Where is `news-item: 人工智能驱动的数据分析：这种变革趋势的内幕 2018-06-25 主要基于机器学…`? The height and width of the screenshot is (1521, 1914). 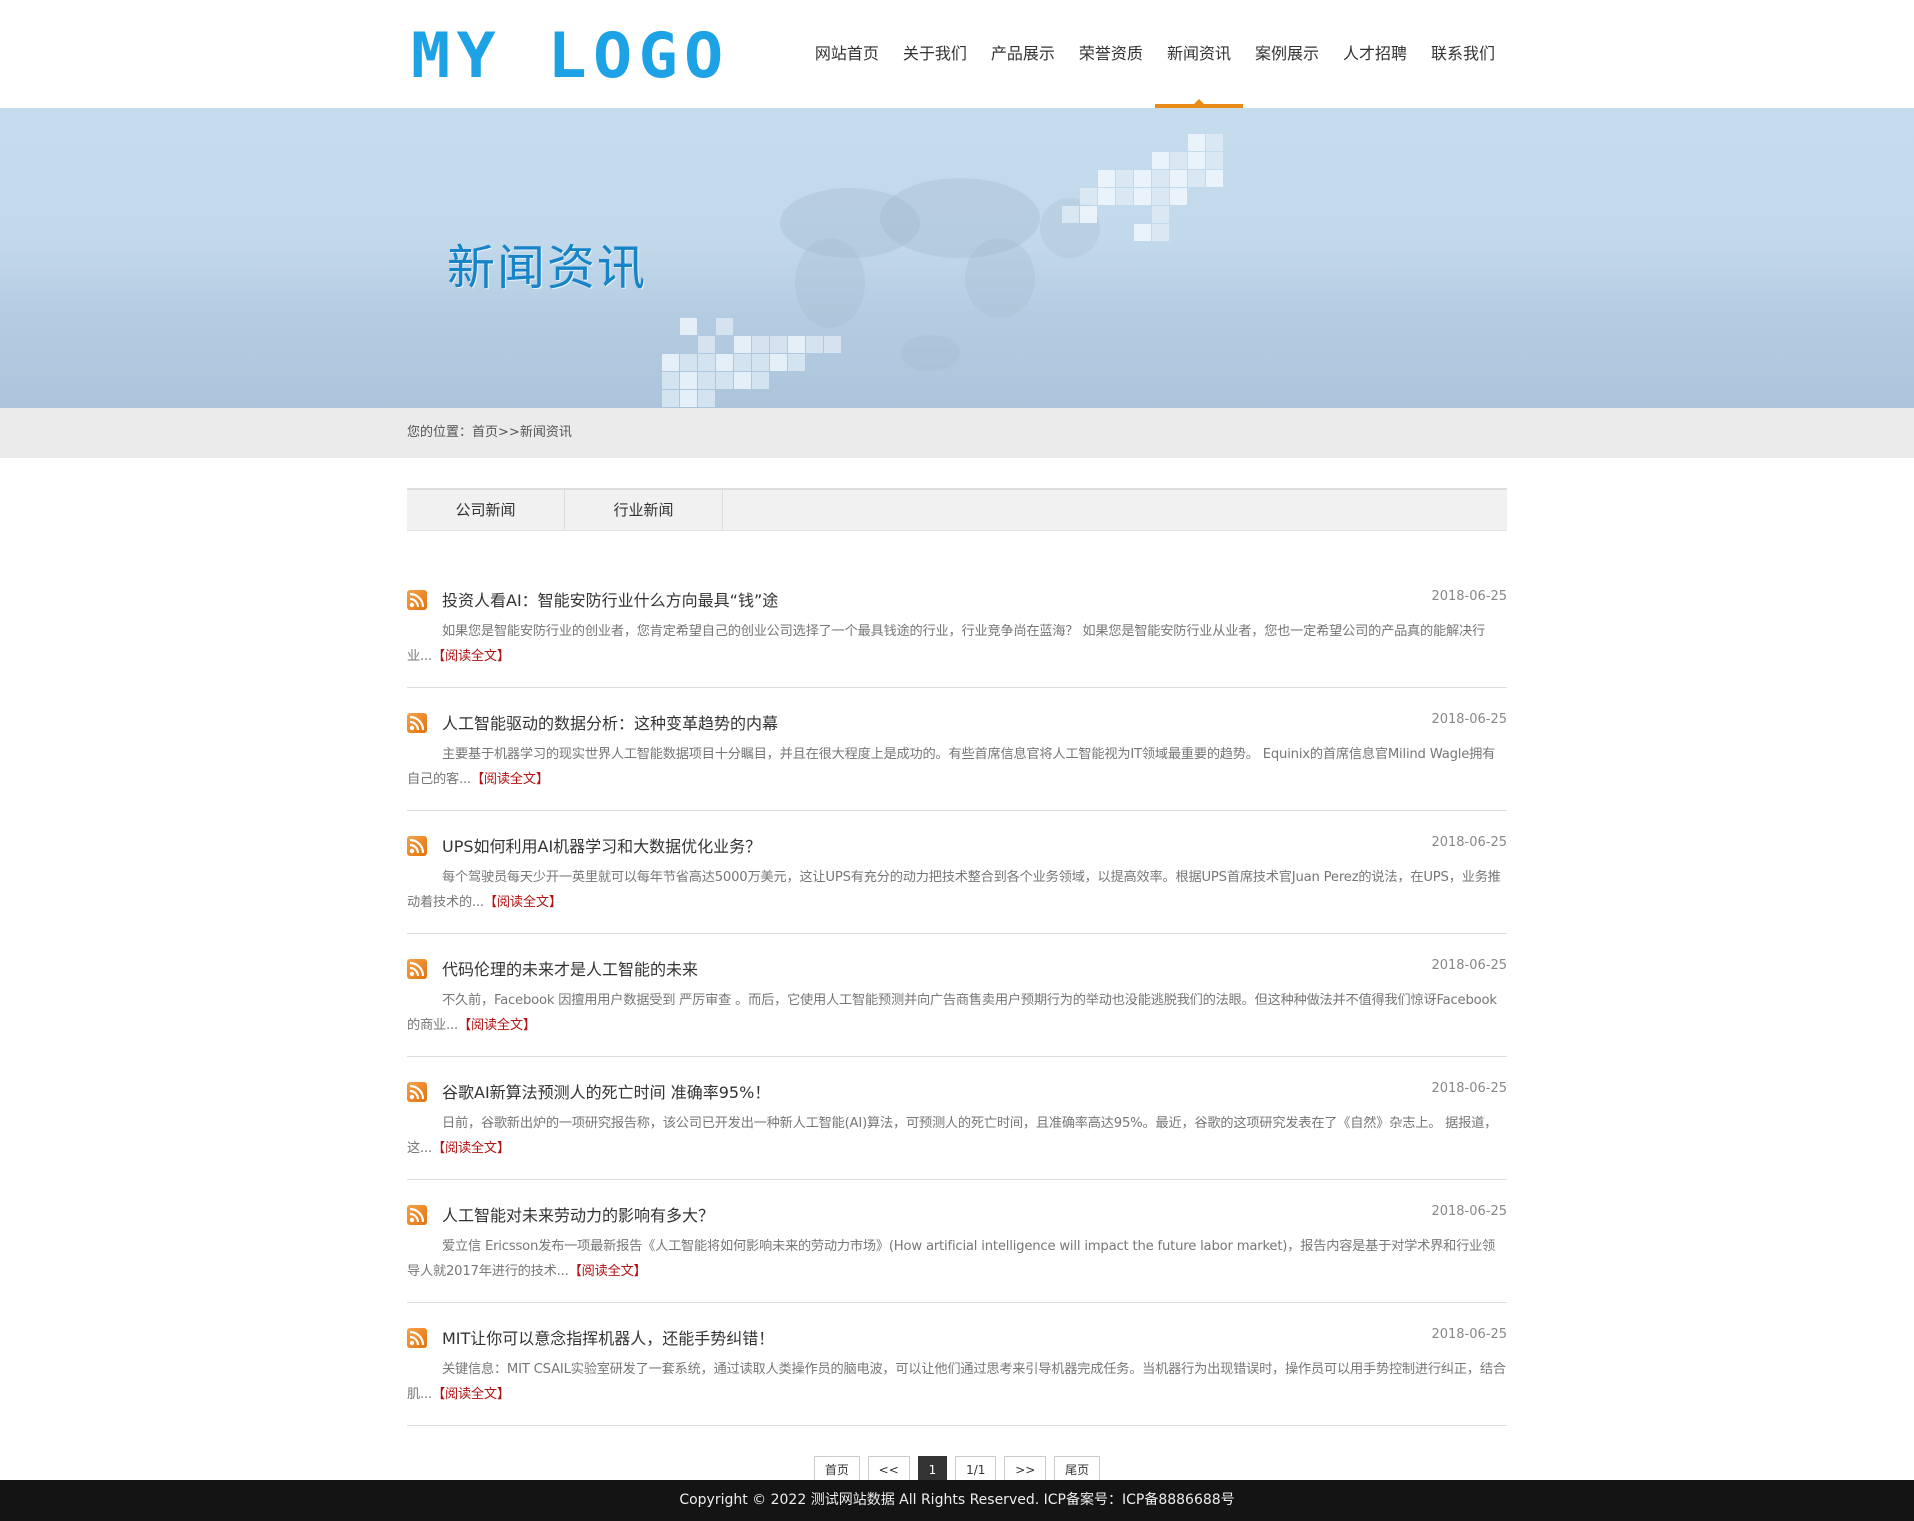
news-item: 人工智能驱动的数据分析：这种变革趋势的内幕 2018-06-25 主要基于机器学… is located at coordinates (957, 749).